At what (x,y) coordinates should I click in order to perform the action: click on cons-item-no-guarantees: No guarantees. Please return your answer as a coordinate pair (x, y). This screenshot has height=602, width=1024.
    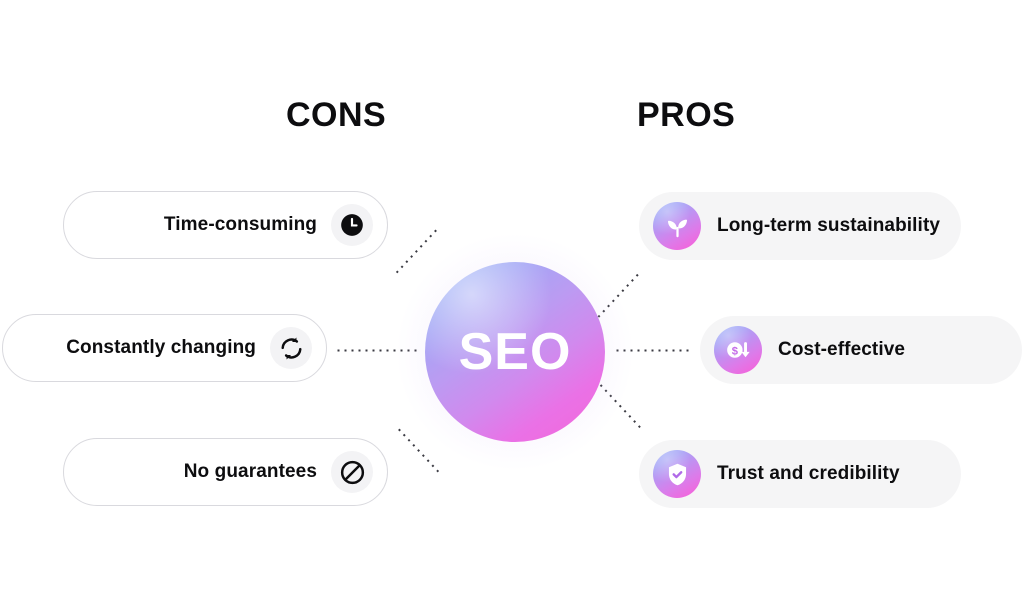
    Looking at the image, I should click on (225, 472).